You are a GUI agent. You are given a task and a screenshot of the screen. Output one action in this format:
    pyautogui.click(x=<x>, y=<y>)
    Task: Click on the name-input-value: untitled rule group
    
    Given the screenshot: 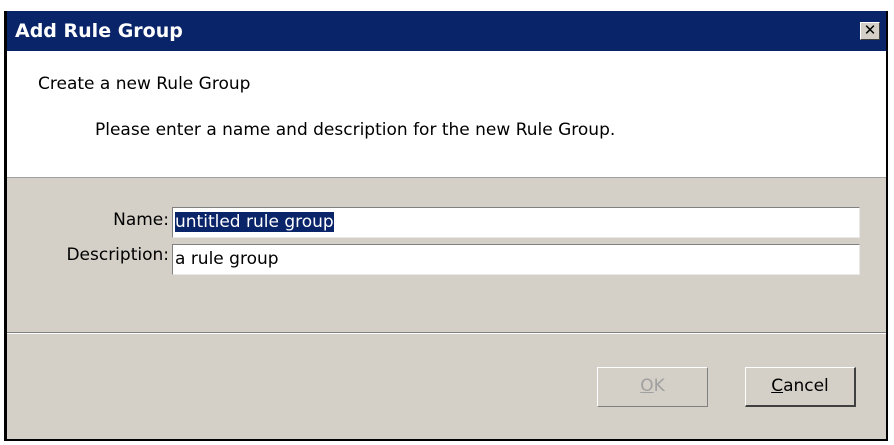 What is the action you would take?
    pyautogui.click(x=254, y=222)
    